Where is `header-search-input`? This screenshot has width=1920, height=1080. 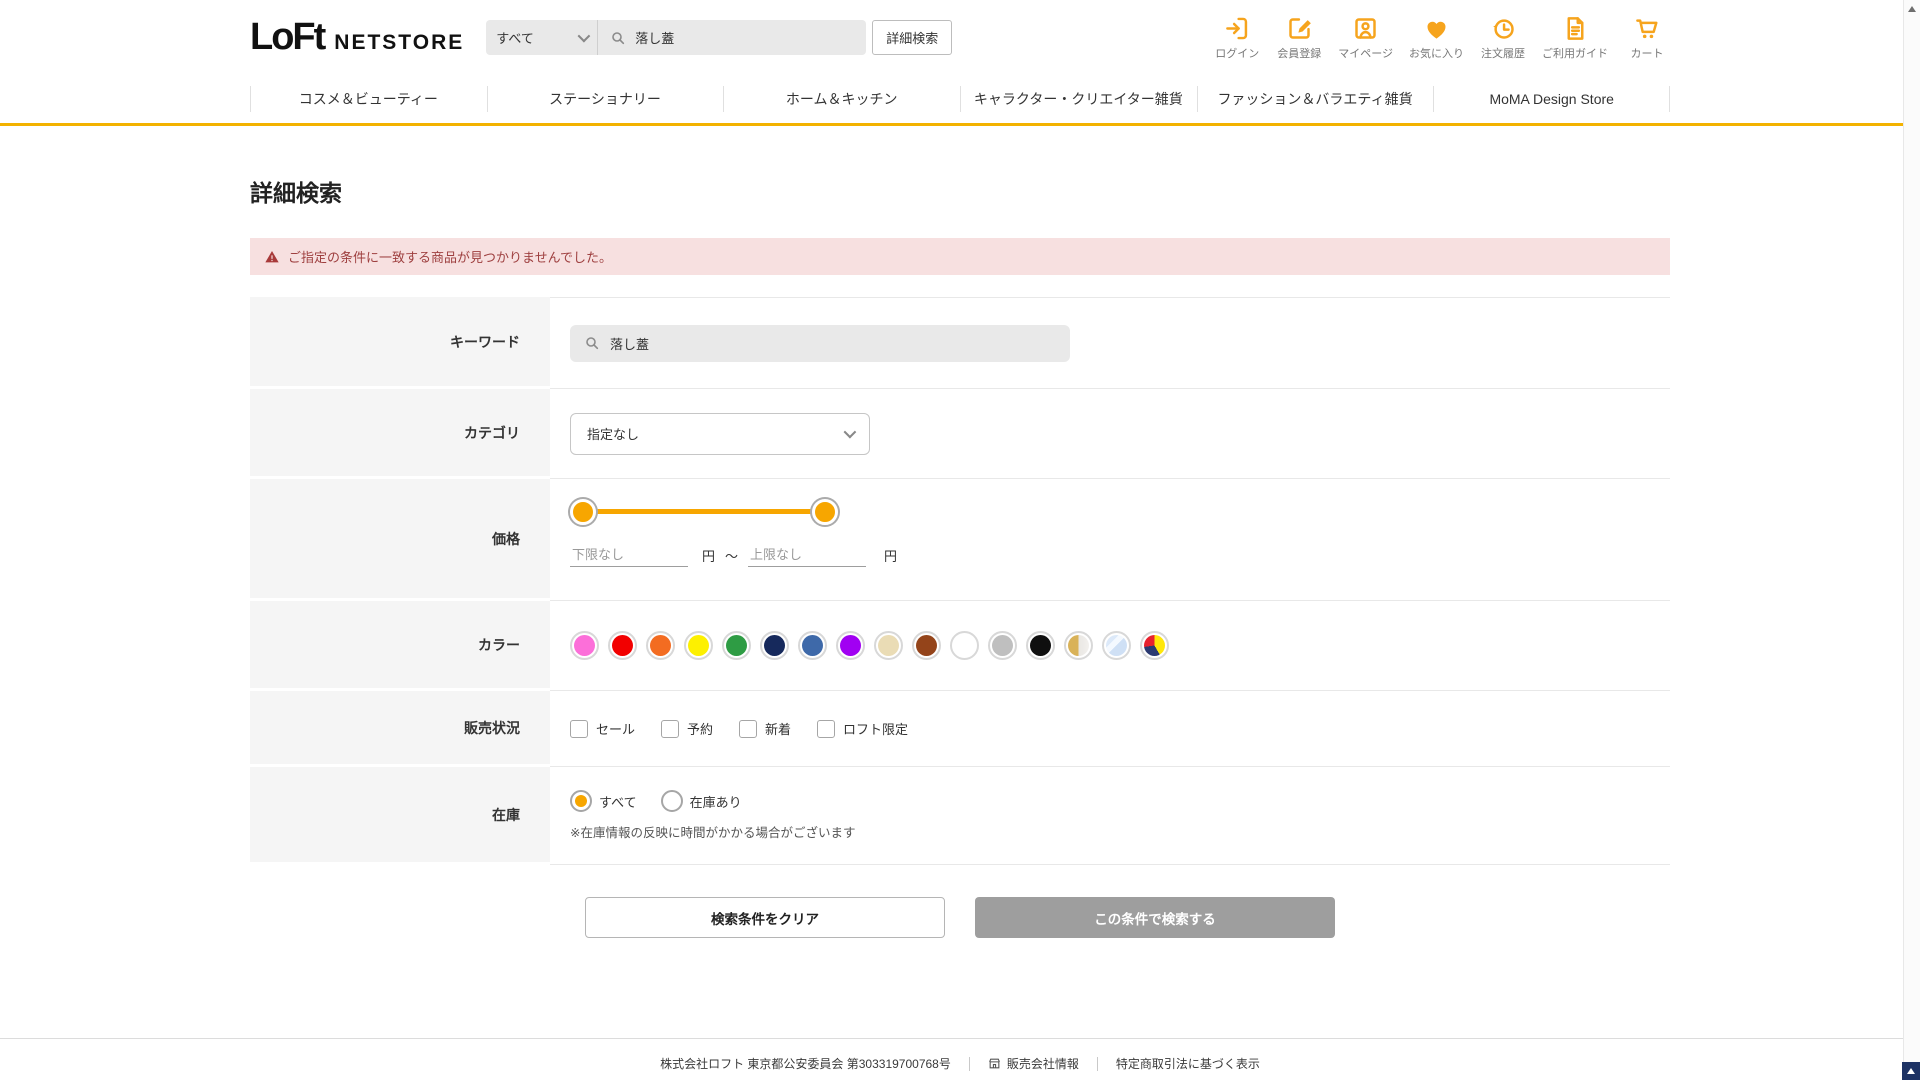 header-search-input is located at coordinates (745, 37).